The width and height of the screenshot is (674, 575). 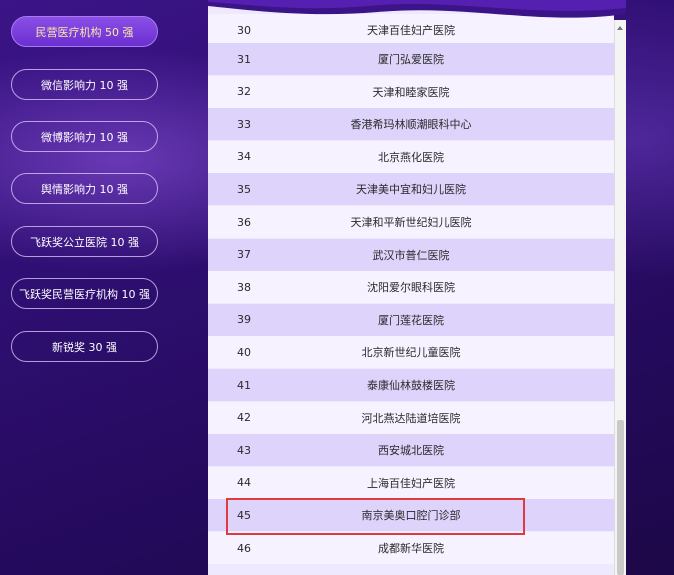 I want to click on table-row: 43 西安城北医院, so click(x=411, y=450).